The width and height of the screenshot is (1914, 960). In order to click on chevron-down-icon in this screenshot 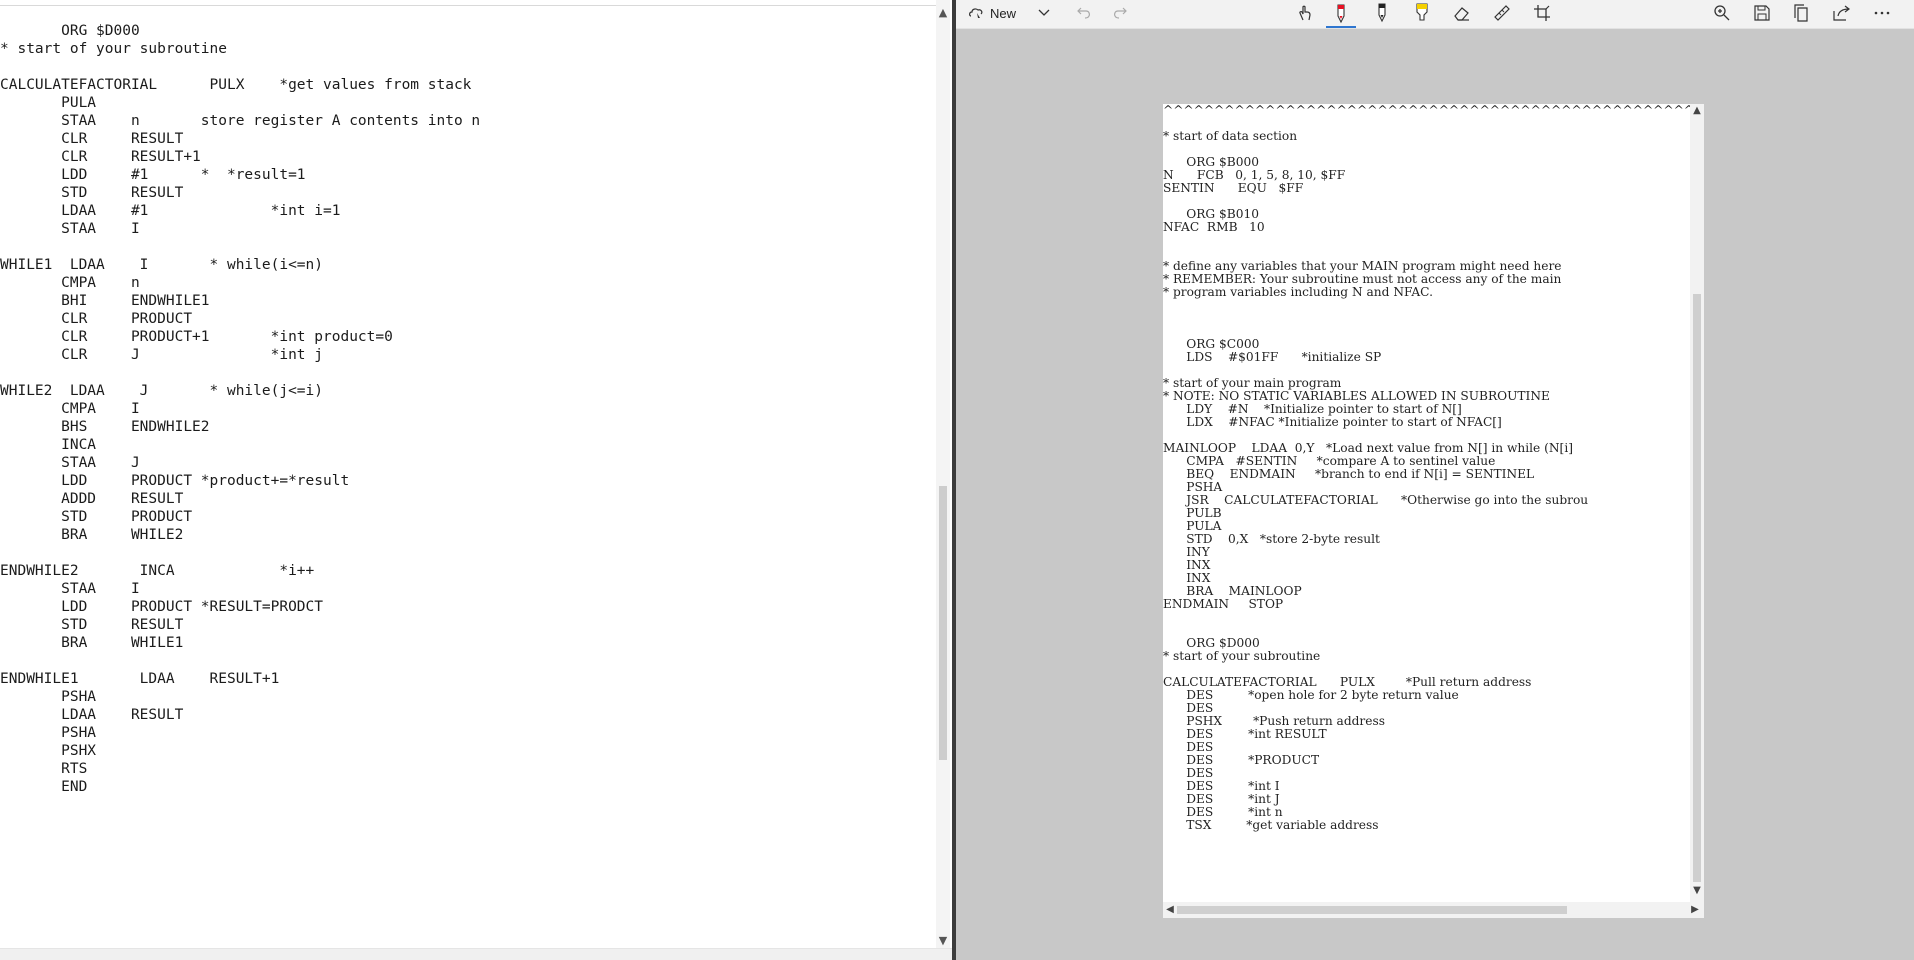, I will do `click(1044, 13)`.